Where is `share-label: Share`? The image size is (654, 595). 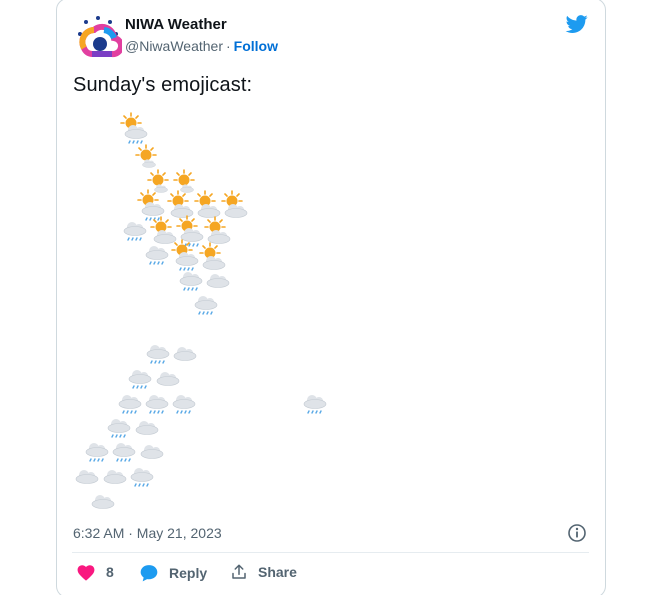
share-label: Share is located at coordinates (277, 572).